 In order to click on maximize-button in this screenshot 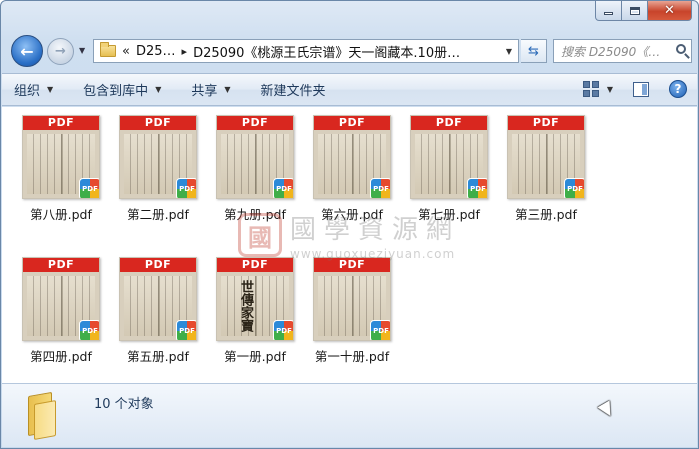, I will do `click(635, 11)`.